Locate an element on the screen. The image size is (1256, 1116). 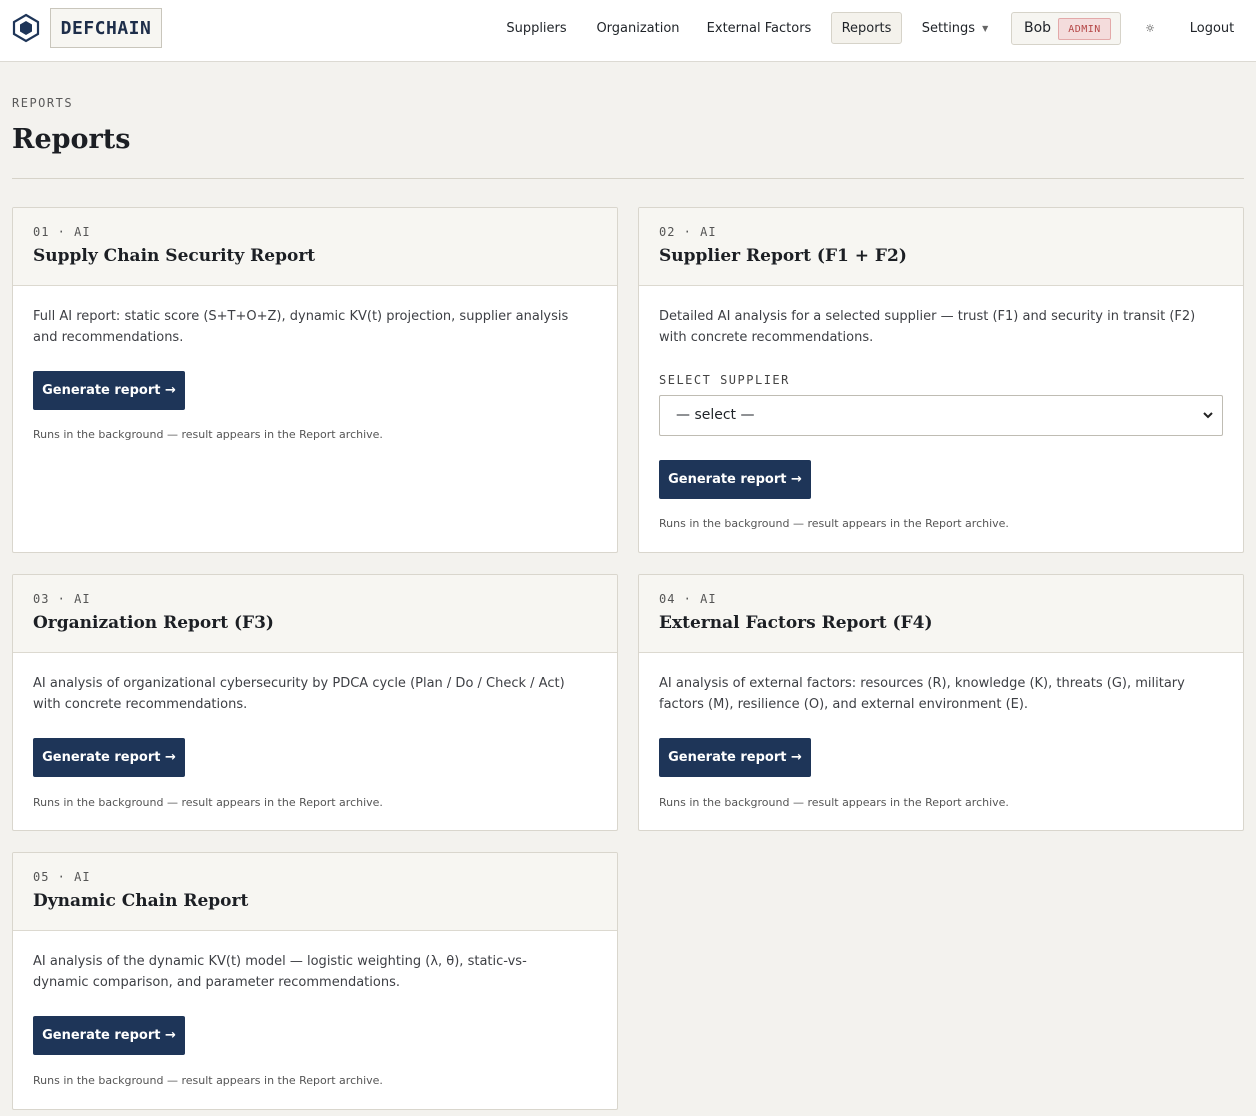
card-header: 01 · AI Supply Chain Security Report is located at coordinates (315, 247).